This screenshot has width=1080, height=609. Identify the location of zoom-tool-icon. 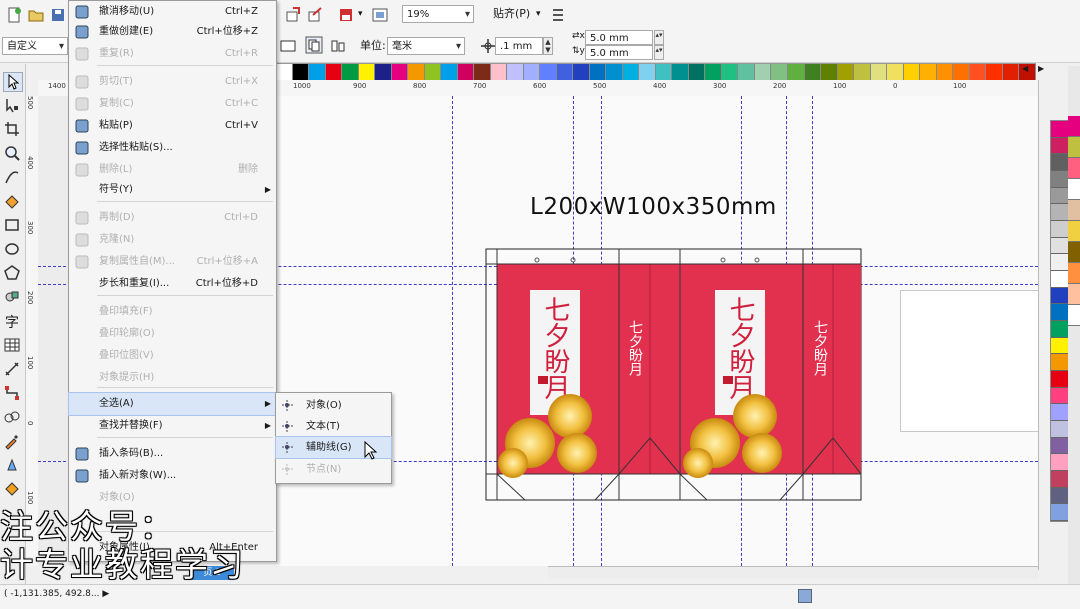
(12, 153).